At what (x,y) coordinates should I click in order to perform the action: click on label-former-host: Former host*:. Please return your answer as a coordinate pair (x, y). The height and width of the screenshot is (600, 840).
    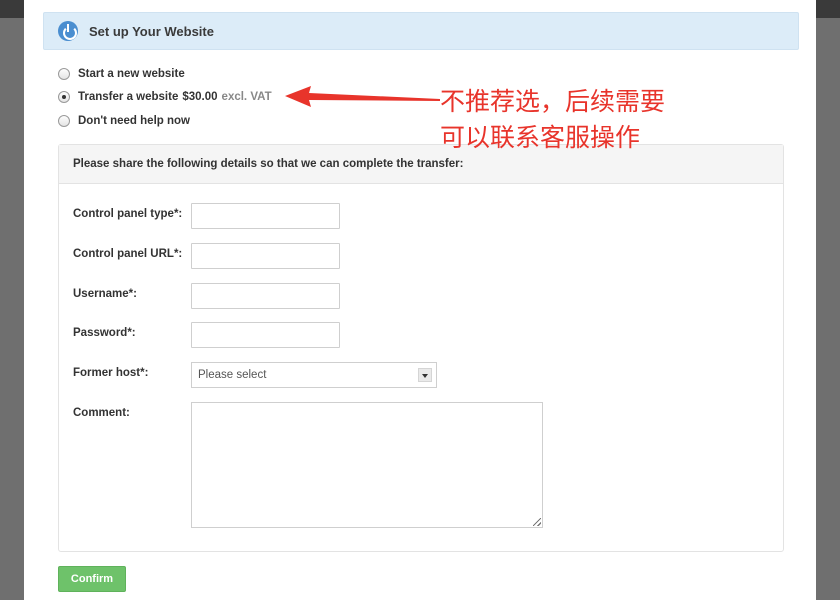
    Looking at the image, I should click on (111, 373).